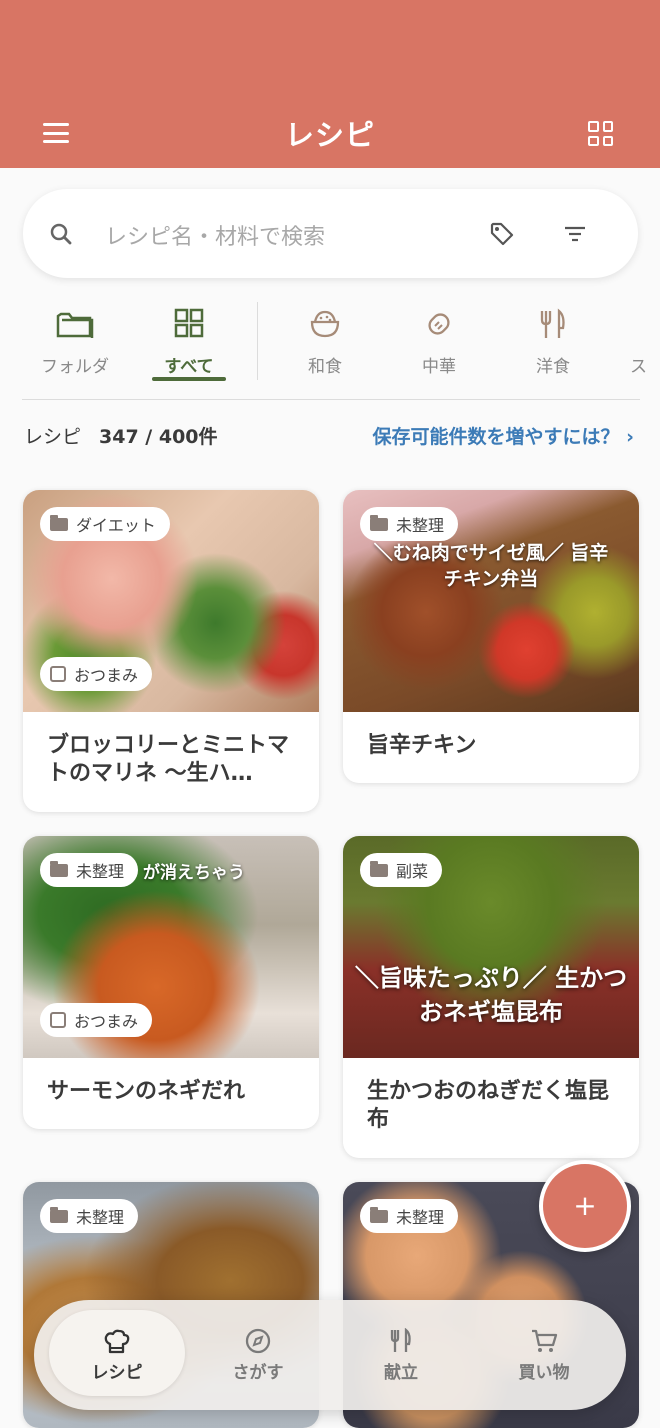 The image size is (660, 1428). Describe the element at coordinates (117, 1341) in the screenshot. I see `chef-hat-icon` at that location.